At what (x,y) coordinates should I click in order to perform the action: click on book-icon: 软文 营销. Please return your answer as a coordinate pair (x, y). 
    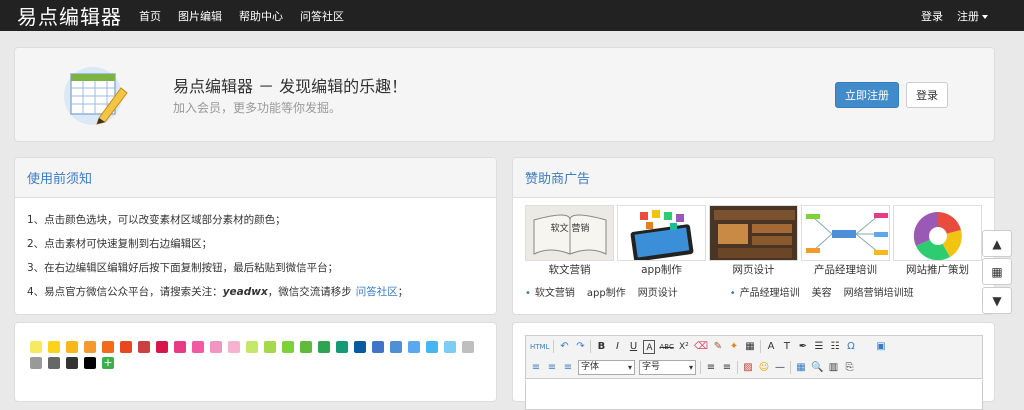
    Looking at the image, I should click on (570, 234).